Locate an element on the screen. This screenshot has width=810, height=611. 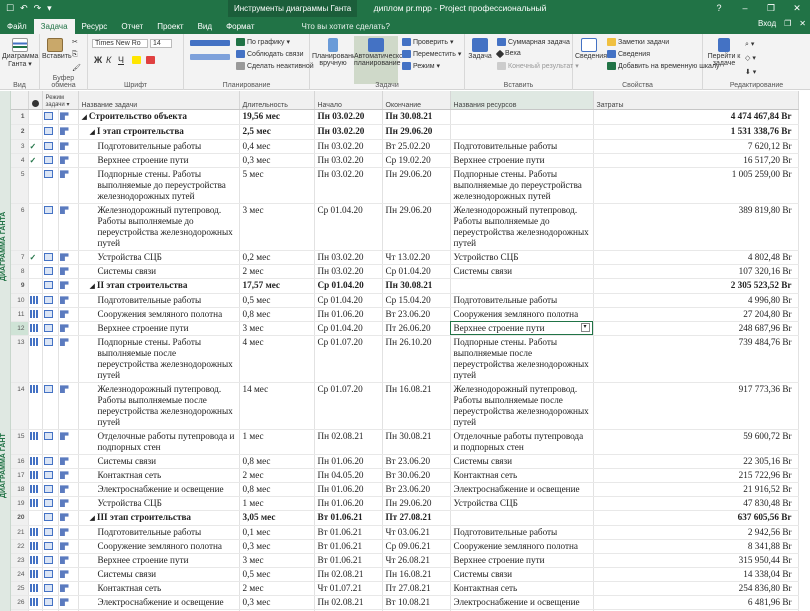
tell-me-input: Что вы хотите сделать? is located at coordinates (345, 26).